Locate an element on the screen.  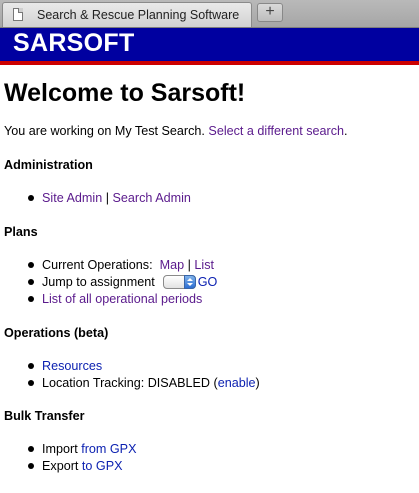
go-link: GO is located at coordinates (208, 282).